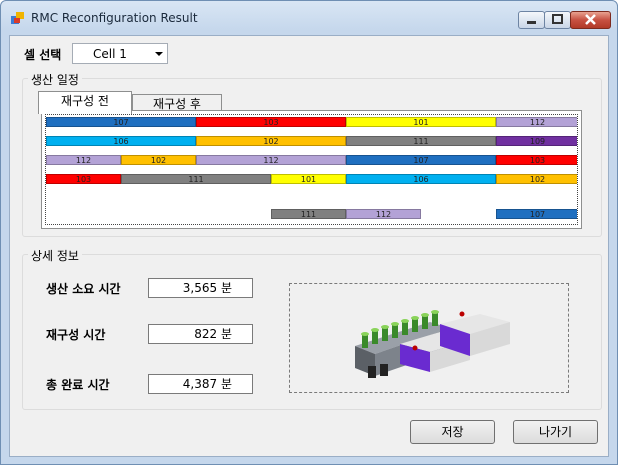 The image size is (618, 465). What do you see at coordinates (536, 141) in the screenshot?
I see `gantt-task-bar: 109` at bounding box center [536, 141].